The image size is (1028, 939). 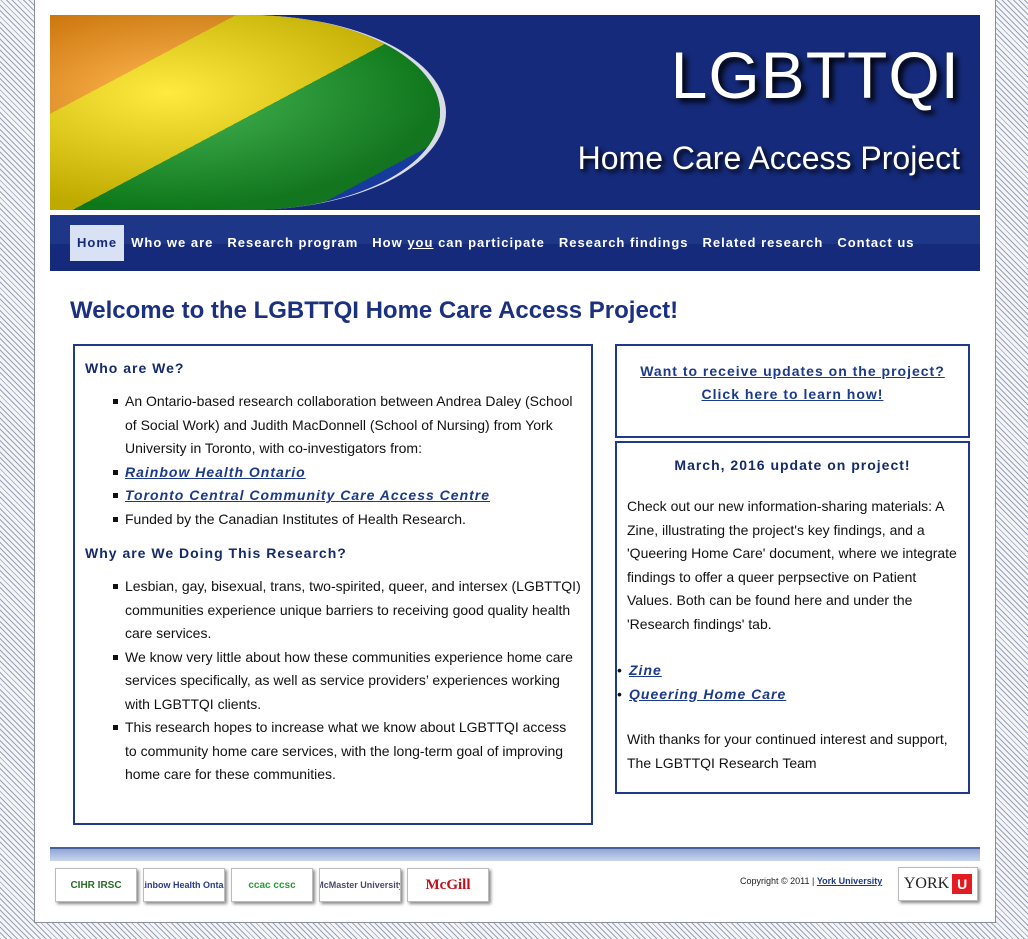 What do you see at coordinates (707, 694) in the screenshot?
I see `queering-home-care-link: Queering Home Care` at bounding box center [707, 694].